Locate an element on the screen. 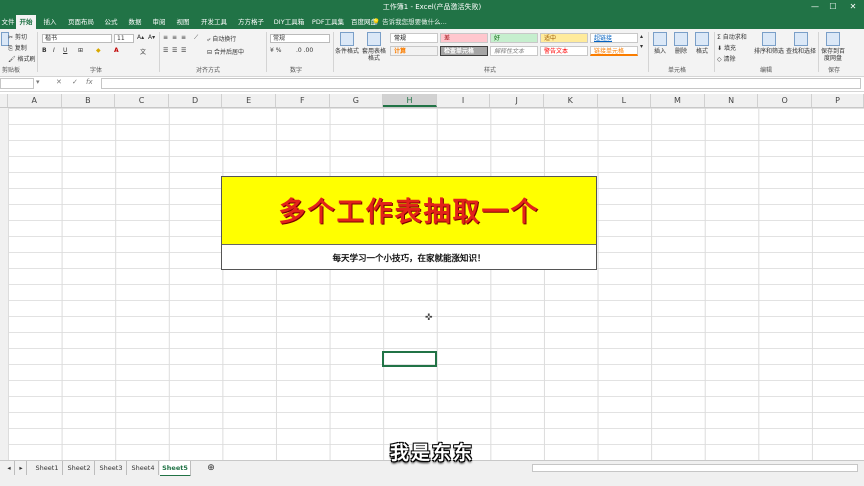 The height and width of the screenshot is (486, 864). conditional-format-button: 条件格式 is located at coordinates (347, 48).